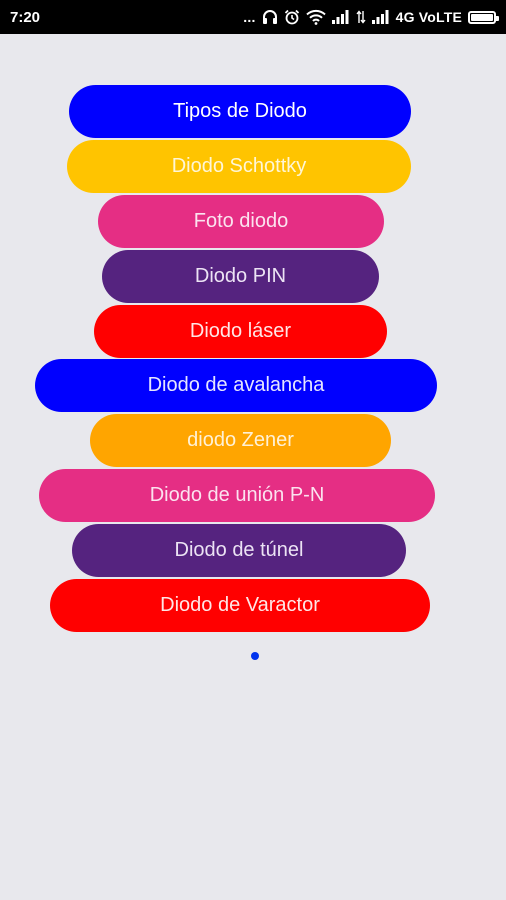 The image size is (506, 900). I want to click on foto-diodo-button: Foto diodo, so click(241, 221).